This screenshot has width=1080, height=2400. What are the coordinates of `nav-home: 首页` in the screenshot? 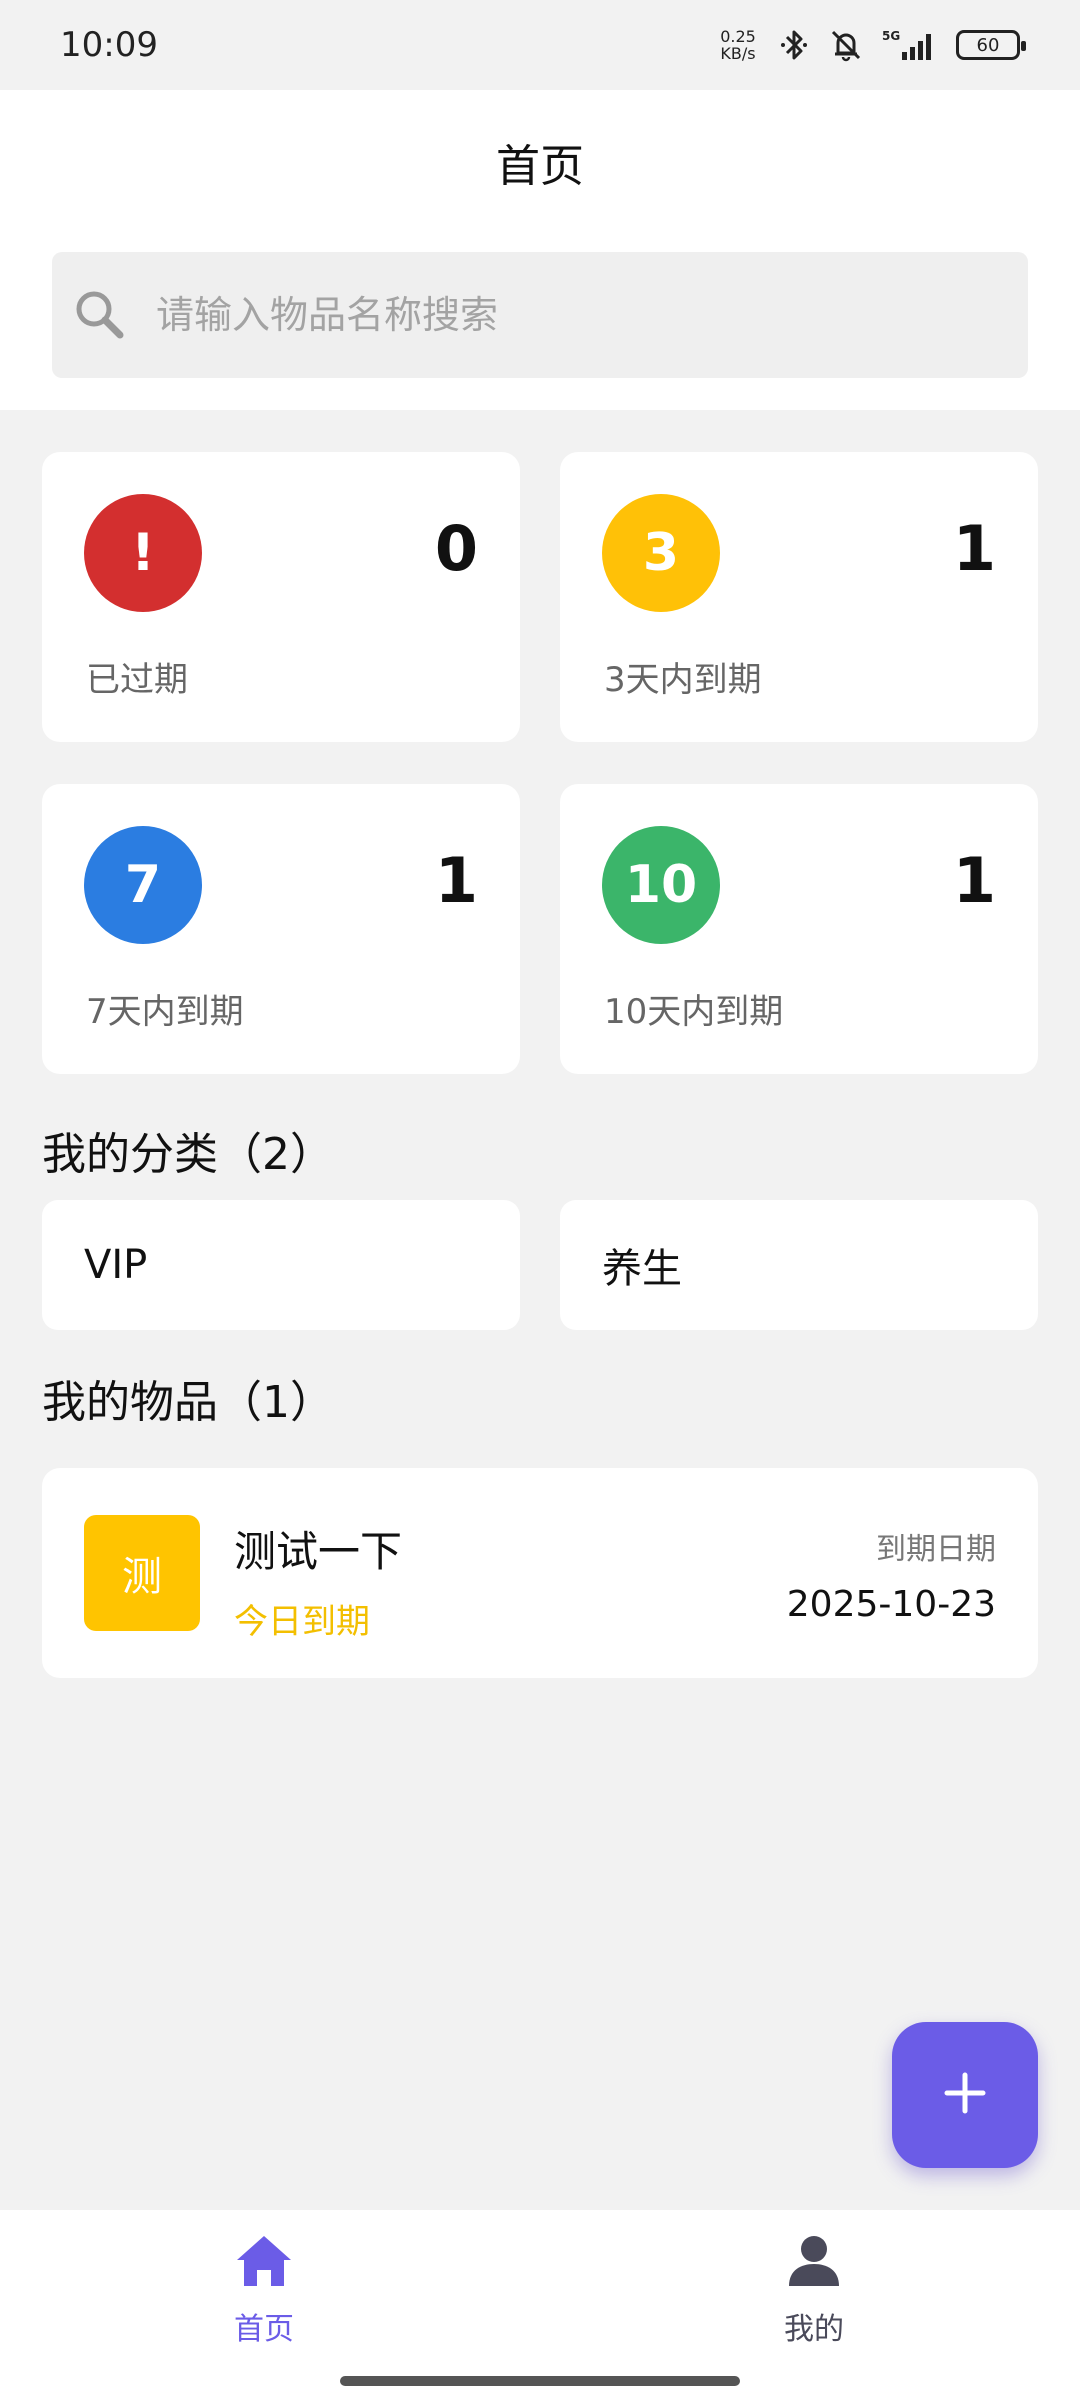 It's located at (264, 2288).